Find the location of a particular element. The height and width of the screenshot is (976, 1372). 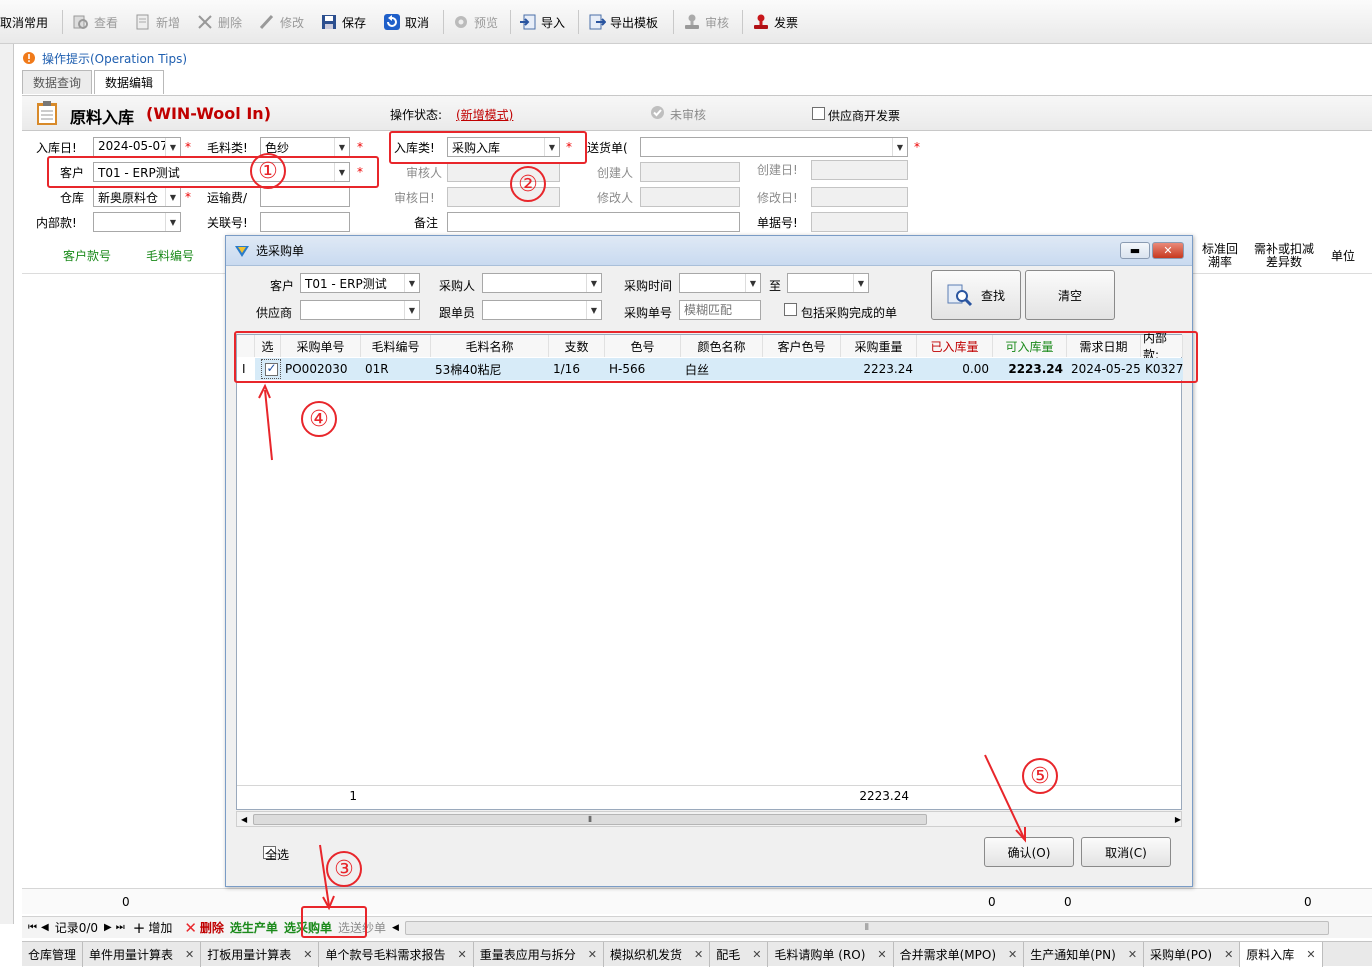

delivery-select: ▼ is located at coordinates (774, 147).